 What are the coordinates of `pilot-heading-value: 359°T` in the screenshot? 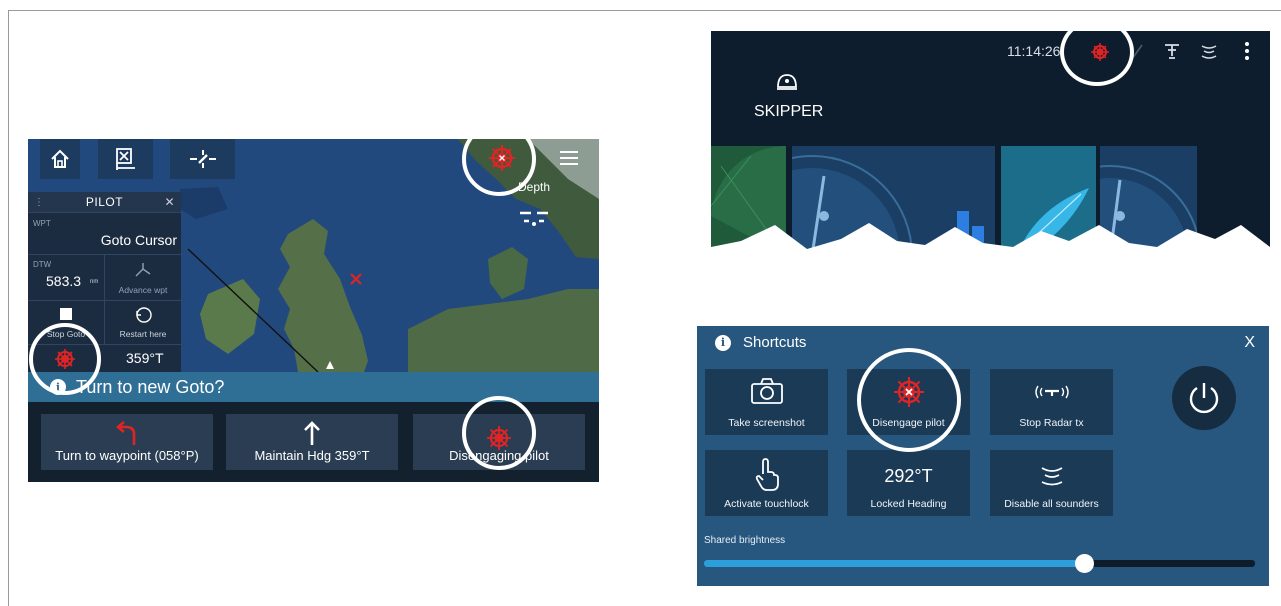 It's located at (145, 358).